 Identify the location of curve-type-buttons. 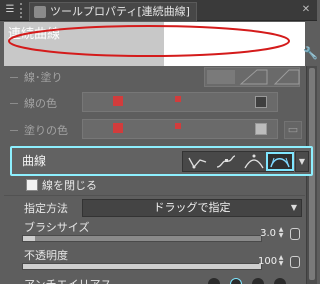
(238, 161).